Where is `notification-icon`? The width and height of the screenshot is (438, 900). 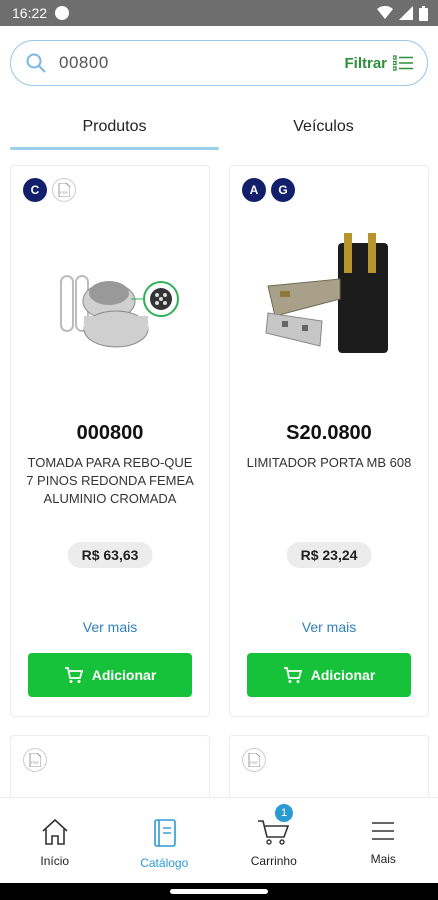
notification-icon is located at coordinates (62, 13).